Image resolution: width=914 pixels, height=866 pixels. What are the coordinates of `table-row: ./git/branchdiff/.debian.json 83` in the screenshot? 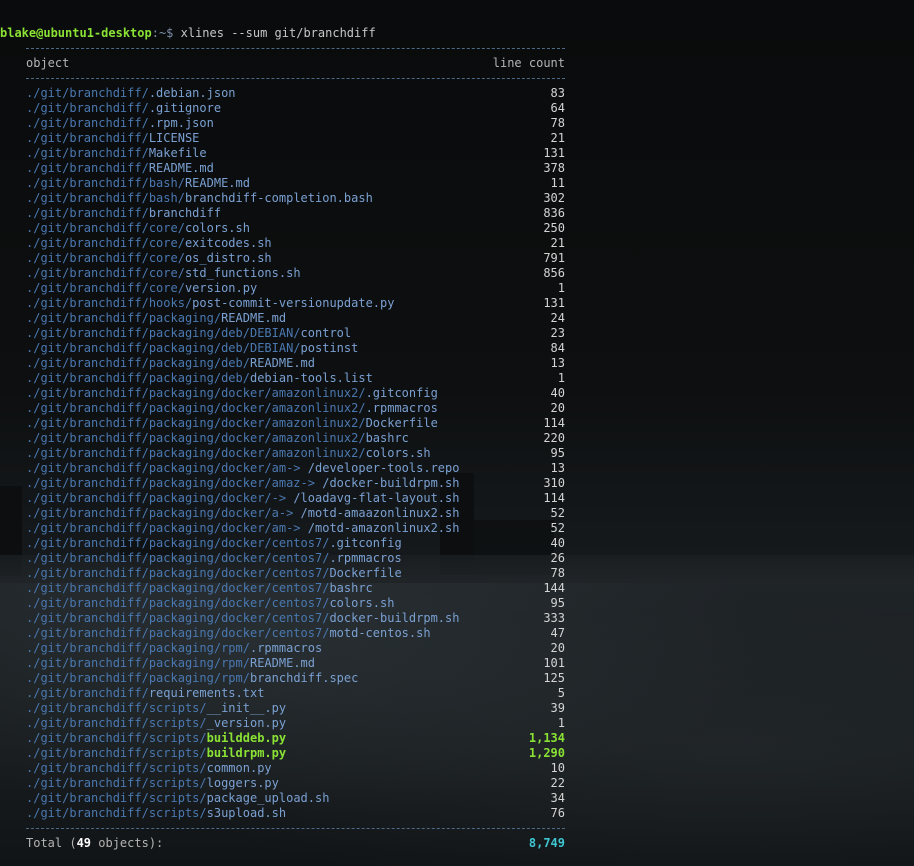 It's located at (295, 93).